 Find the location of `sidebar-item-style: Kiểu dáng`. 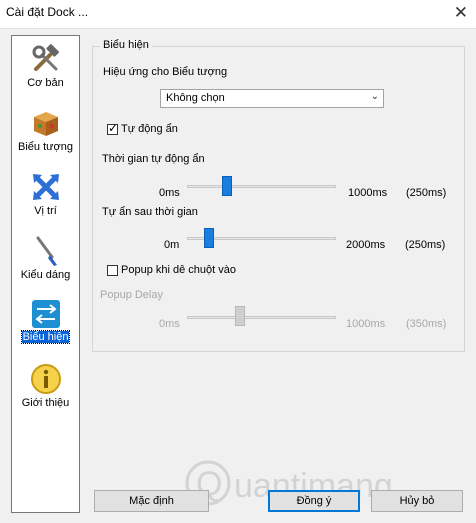

sidebar-item-style: Kiểu dáng is located at coordinates (45, 258).